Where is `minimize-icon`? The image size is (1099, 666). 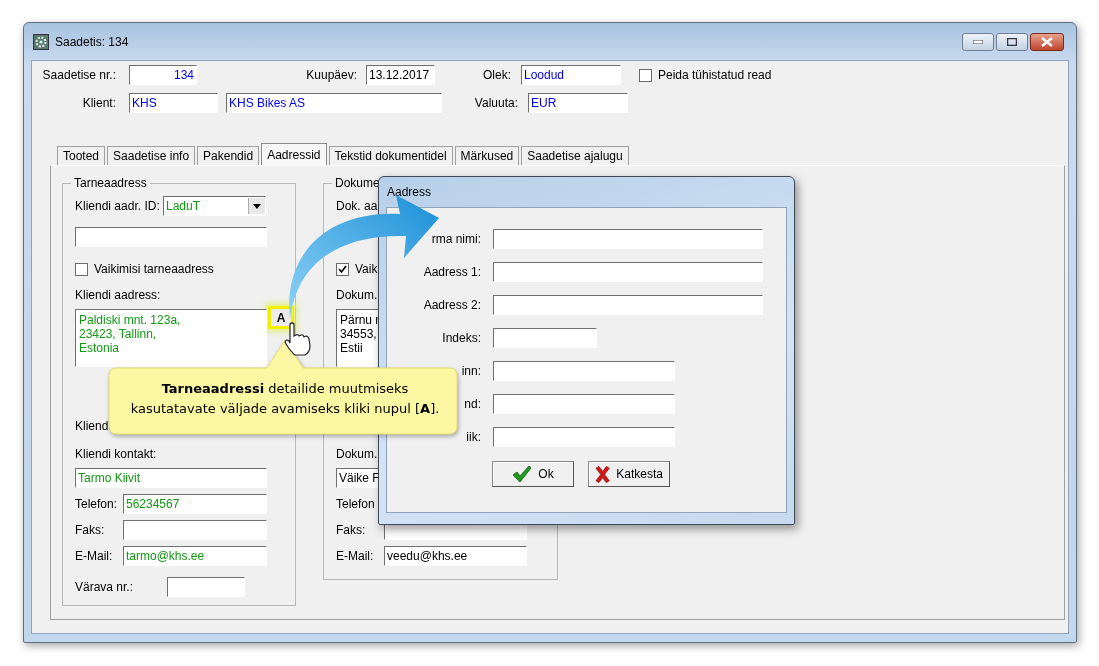 minimize-icon is located at coordinates (978, 41).